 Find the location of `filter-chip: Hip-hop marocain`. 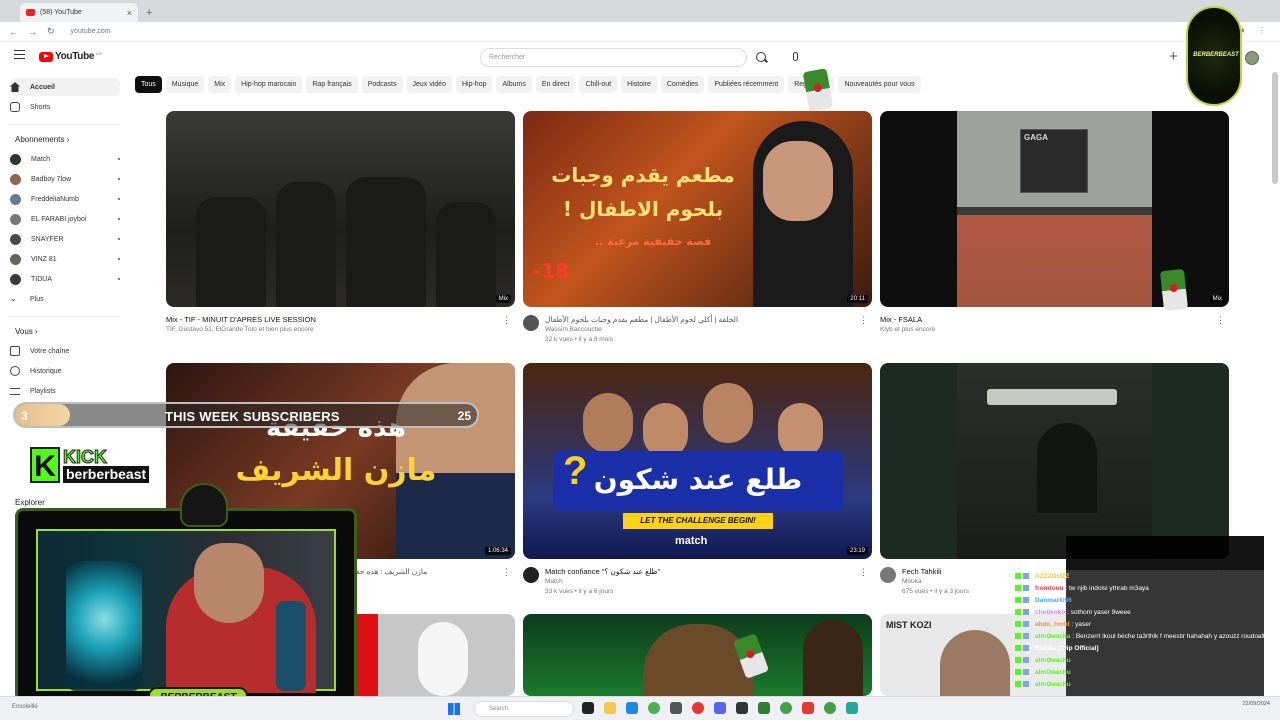

filter-chip: Hip-hop marocain is located at coordinates (269, 84).